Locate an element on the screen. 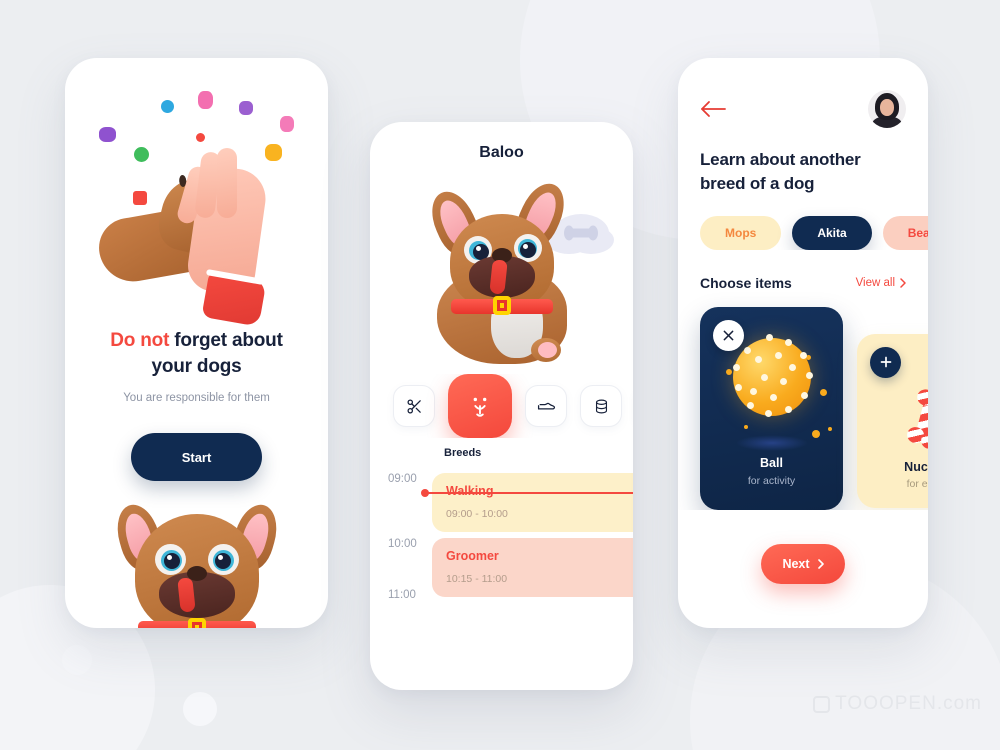  add-item-button is located at coordinates (885, 362).